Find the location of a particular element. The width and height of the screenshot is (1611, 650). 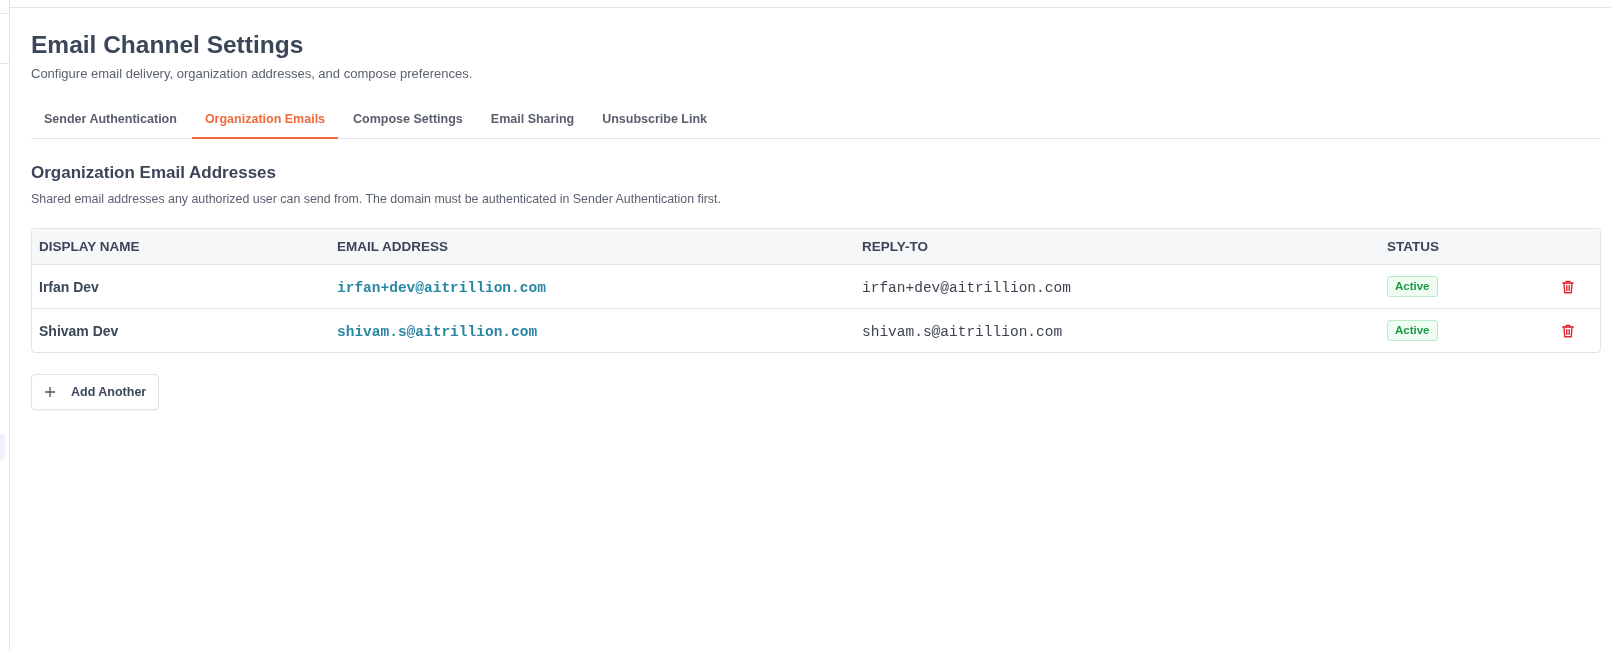

column-header: EMAIL ADDRESS is located at coordinates (393, 246).